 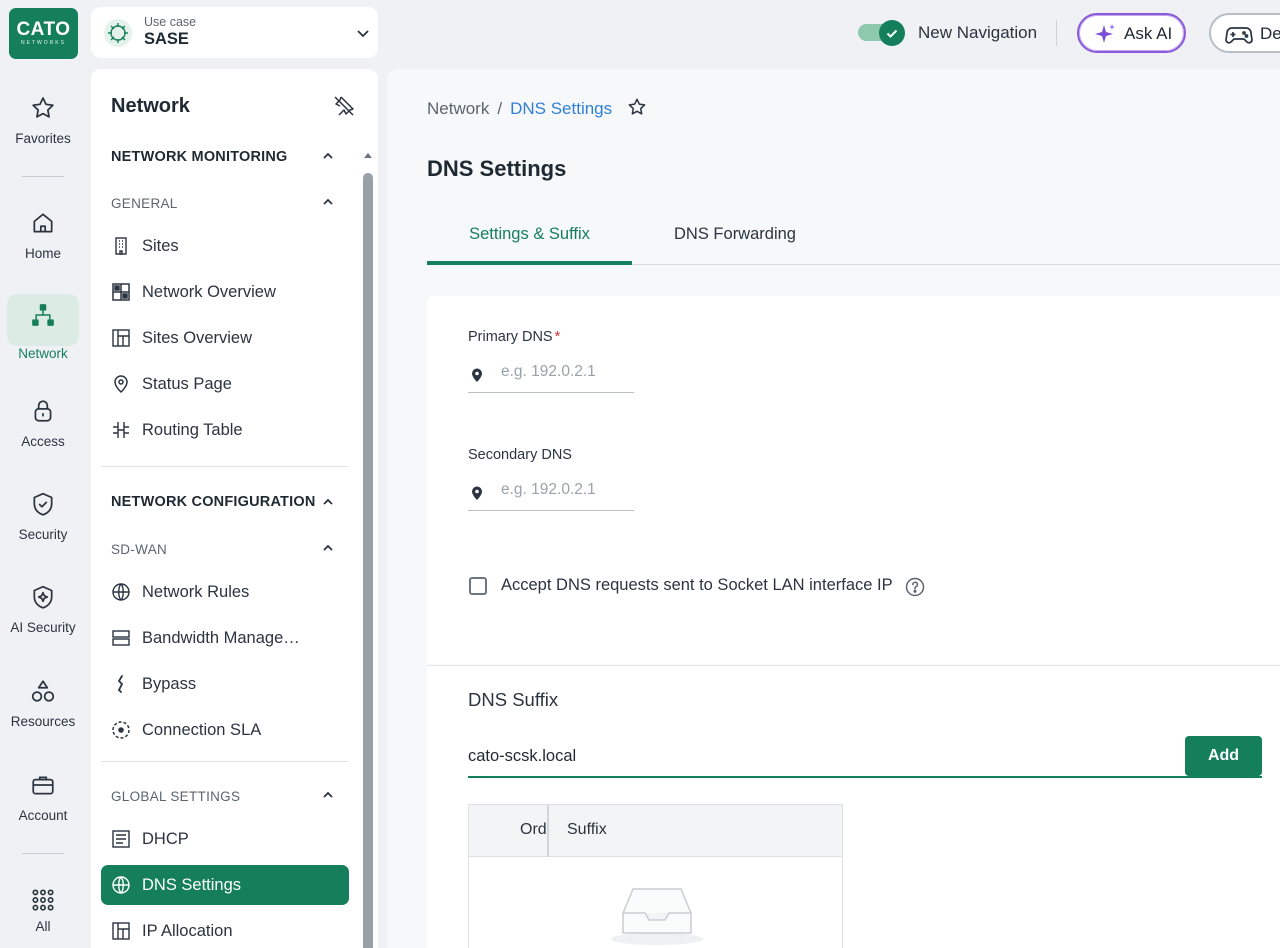 What do you see at coordinates (655, 831) in the screenshot?
I see `table-header: Ord Suffix` at bounding box center [655, 831].